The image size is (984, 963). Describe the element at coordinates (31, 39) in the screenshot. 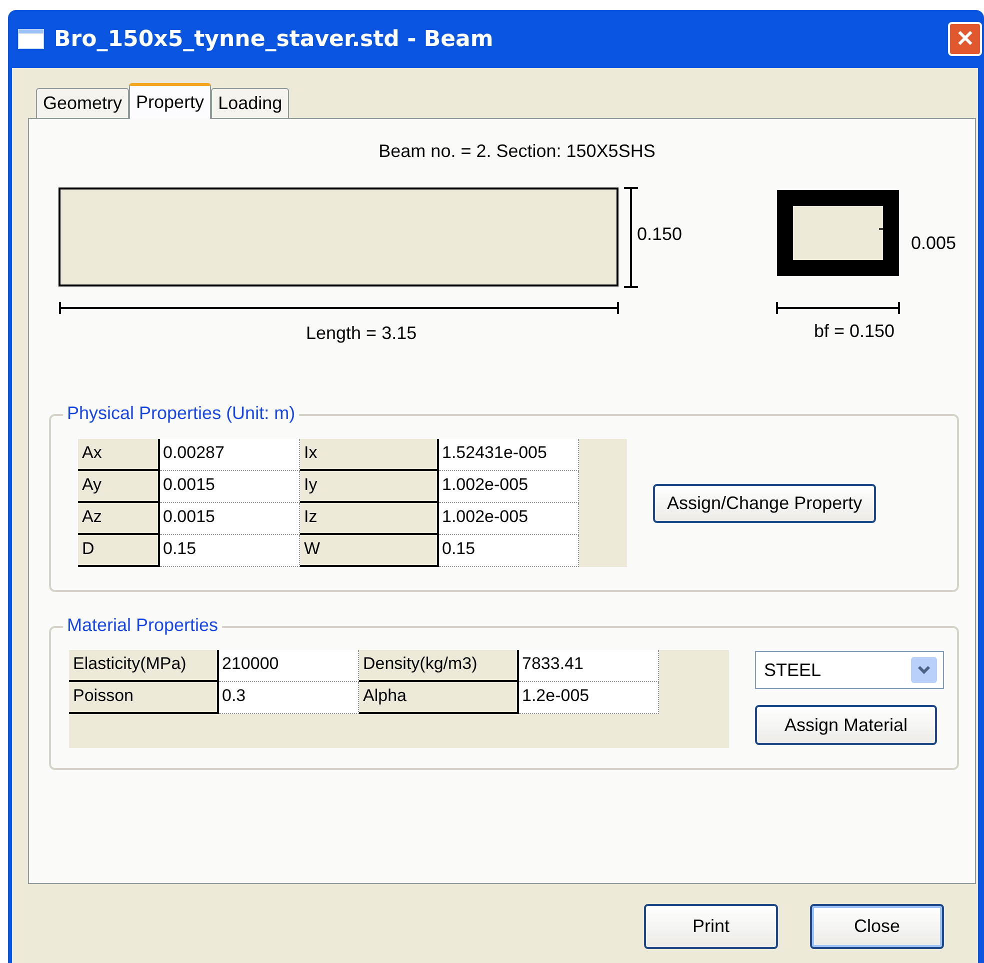

I see `window-icon` at that location.